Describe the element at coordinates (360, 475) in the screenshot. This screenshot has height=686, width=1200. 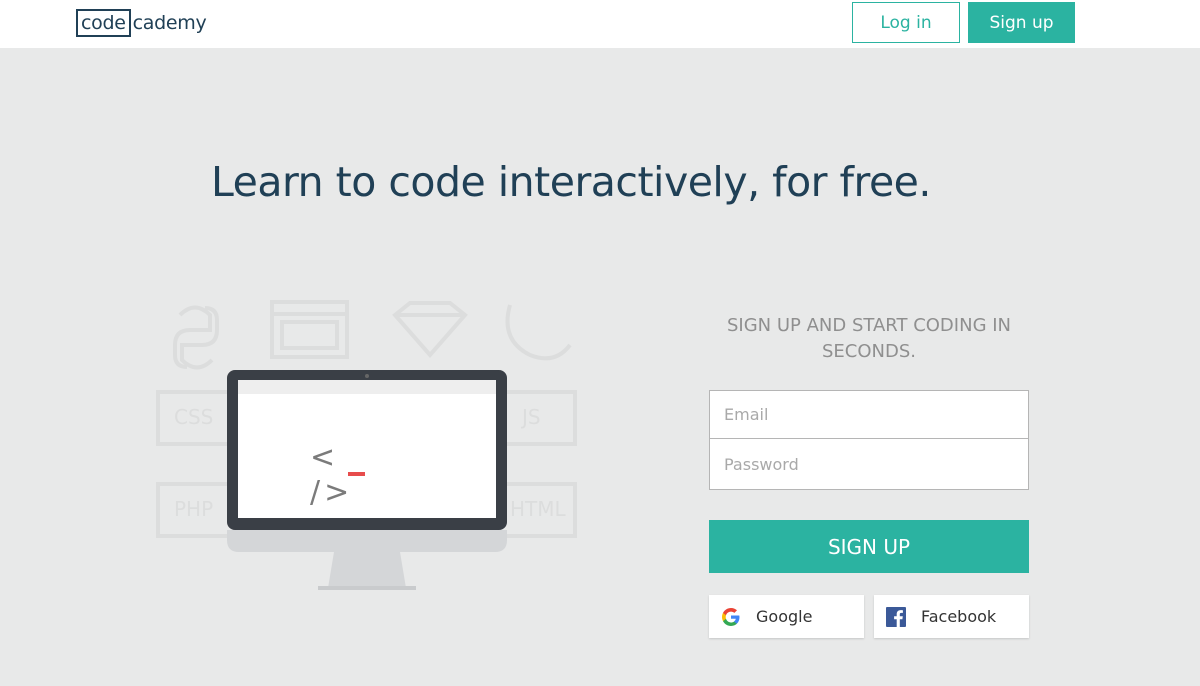
I see `code-symbol: < _ />` at that location.